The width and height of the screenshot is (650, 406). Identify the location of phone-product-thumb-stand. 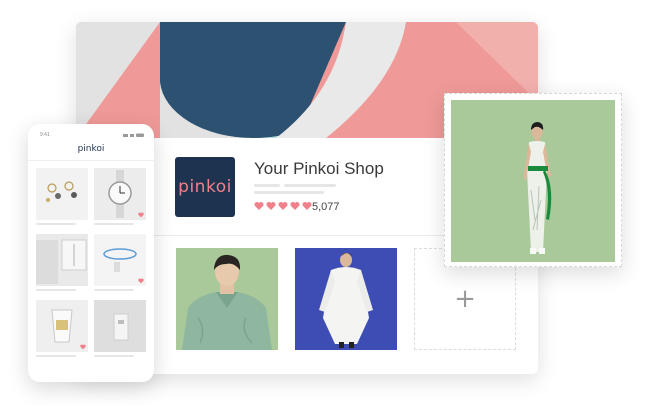
(120, 326).